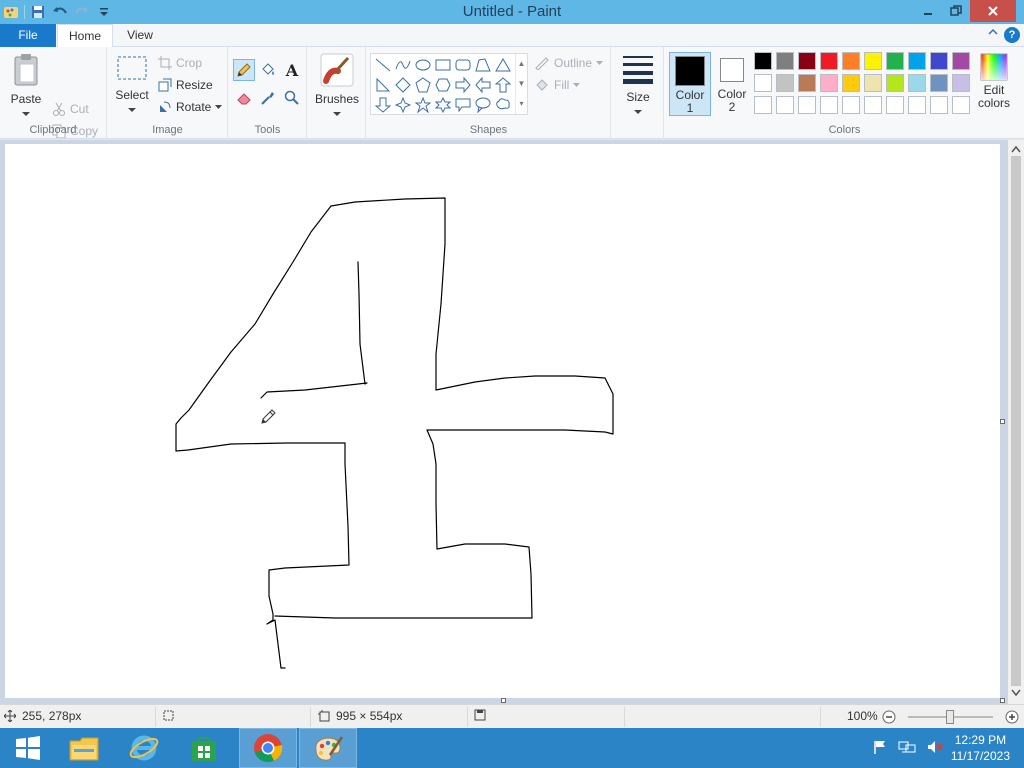  What do you see at coordinates (244, 70) in the screenshot?
I see `pencil-tool-button` at bounding box center [244, 70].